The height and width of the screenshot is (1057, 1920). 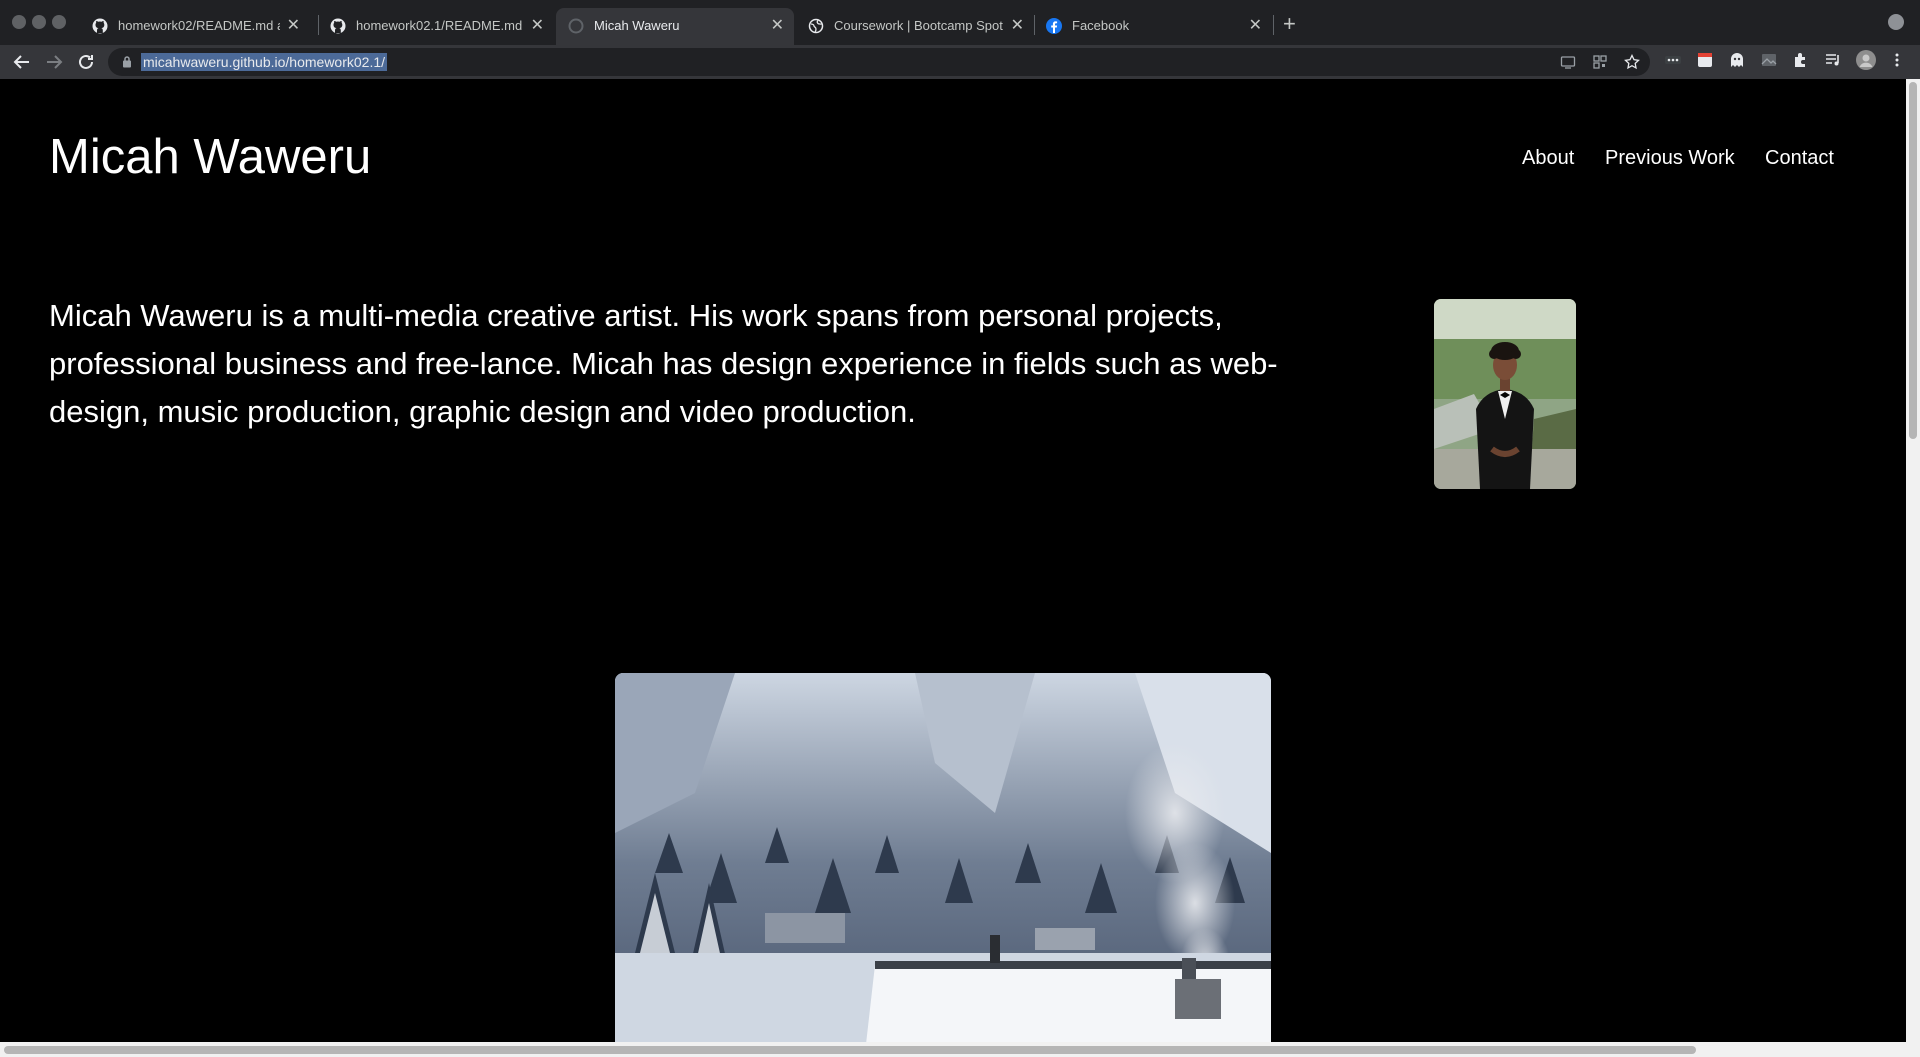 What do you see at coordinates (1568, 62) in the screenshot?
I see `cast-icon` at bounding box center [1568, 62].